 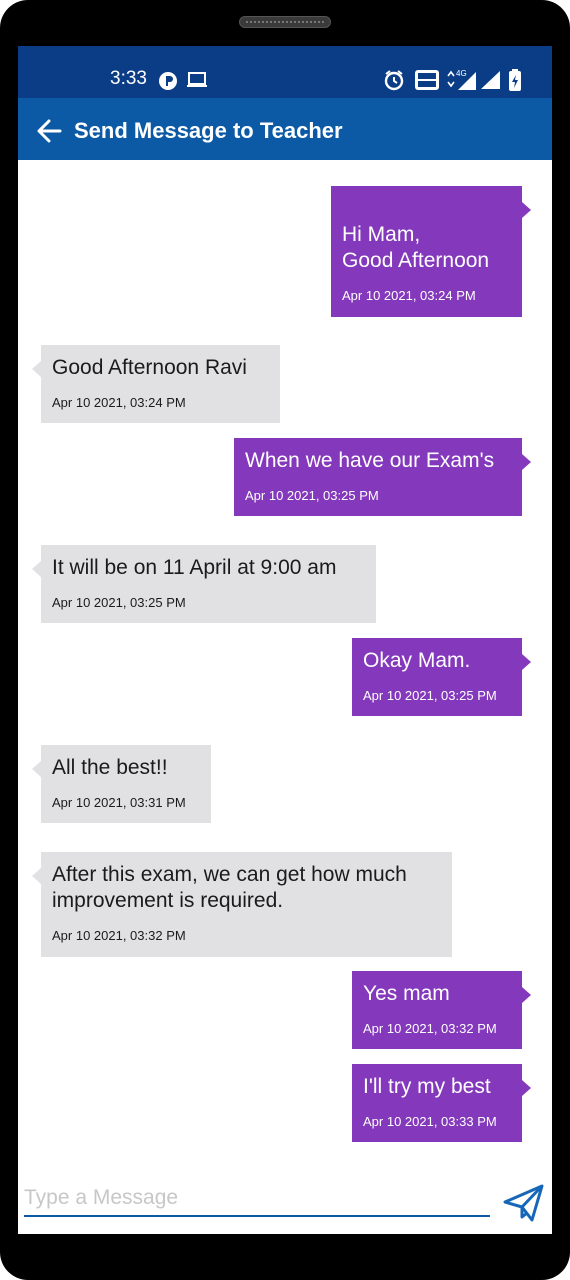 What do you see at coordinates (168, 81) in the screenshot?
I see `sync-app-icon` at bounding box center [168, 81].